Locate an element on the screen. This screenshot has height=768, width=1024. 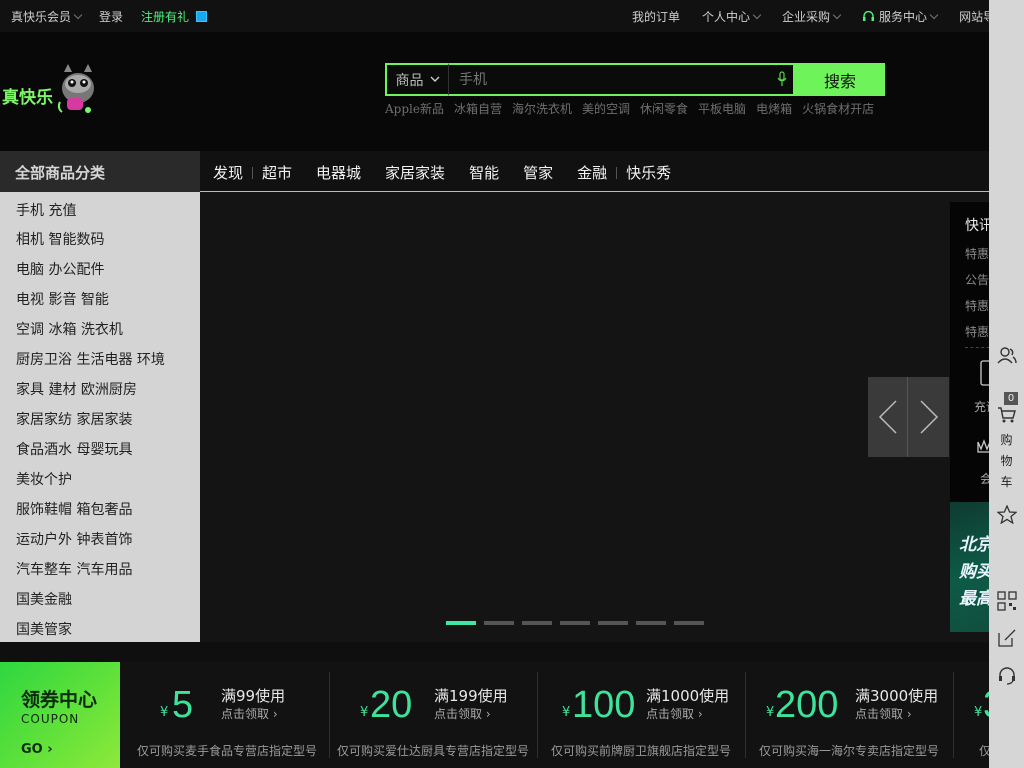
coupon-card: ¥ 5 满99使用 点击领取 › 仅可购买麦手食品专营店指定型号 is located at coordinates (226, 715).